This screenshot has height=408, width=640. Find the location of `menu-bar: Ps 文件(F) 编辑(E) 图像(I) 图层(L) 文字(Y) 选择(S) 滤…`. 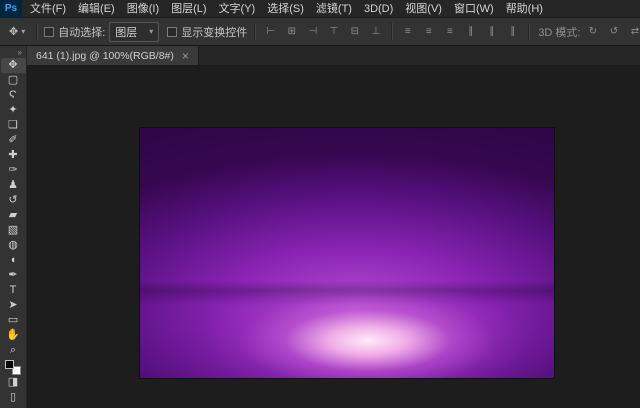

menu-bar: Ps 文件(F) 编辑(E) 图像(I) 图层(L) 文字(Y) 选择(S) 滤… is located at coordinates (320, 9).